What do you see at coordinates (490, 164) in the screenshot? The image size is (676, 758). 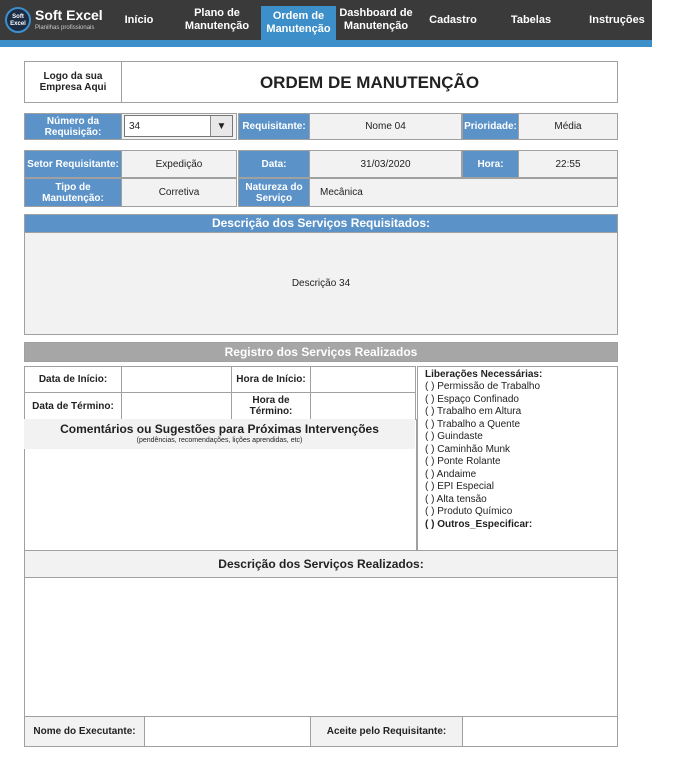 I see `hora-label: Hora:` at bounding box center [490, 164].